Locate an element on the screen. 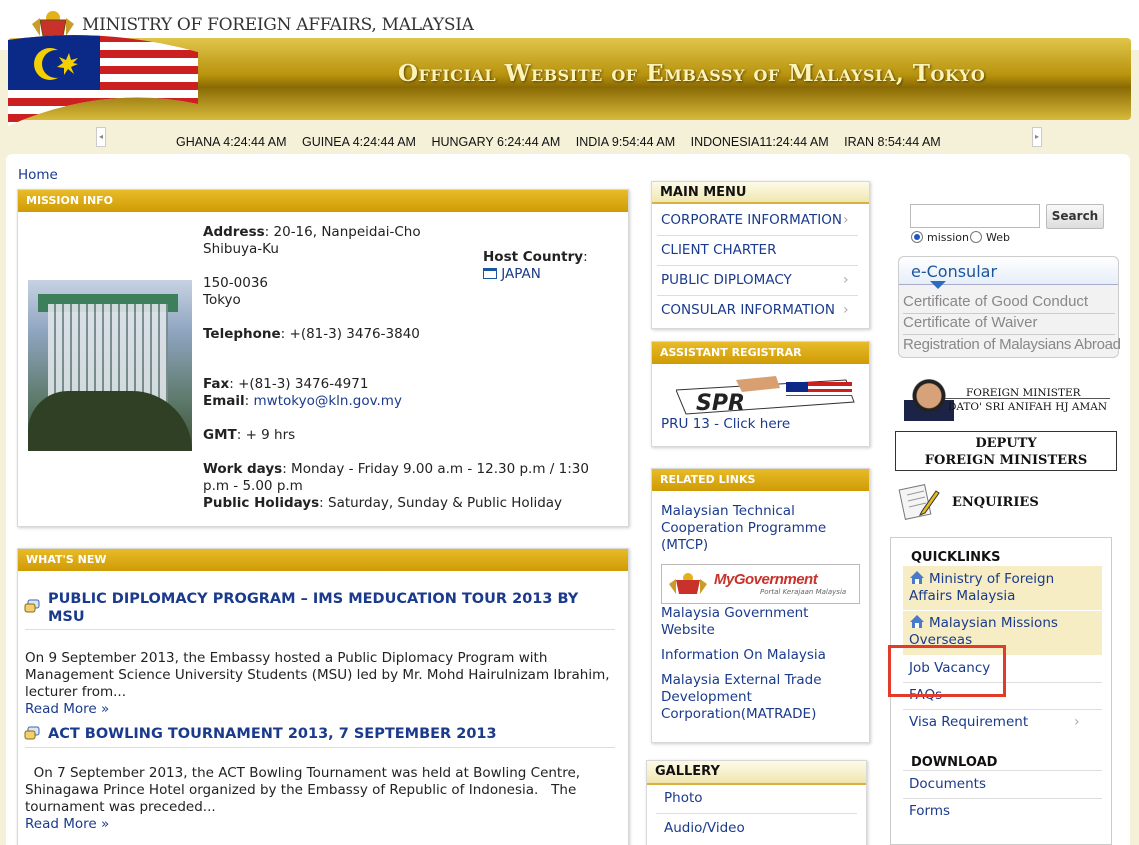 This screenshot has width=1139, height=845. ticker-item: HUNGARY 6:24:44 AM is located at coordinates (496, 142).